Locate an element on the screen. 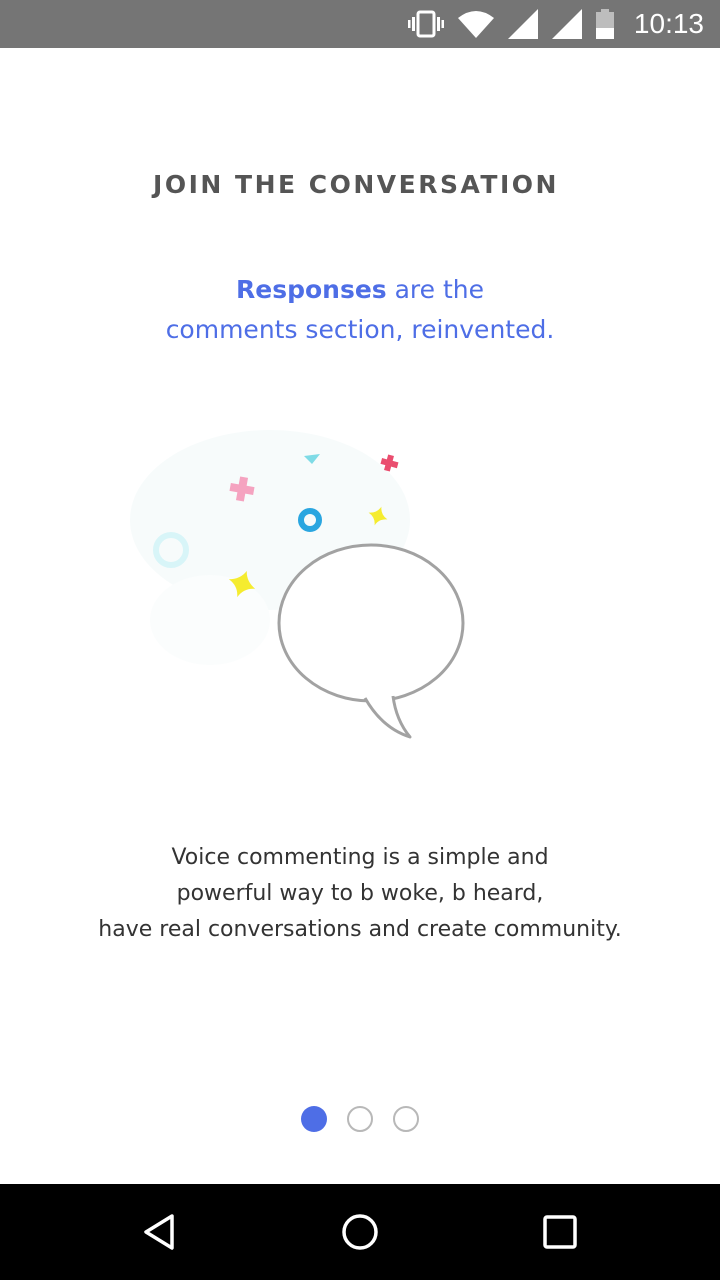 The height and width of the screenshot is (1280, 720). home-button is located at coordinates (360, 1232).